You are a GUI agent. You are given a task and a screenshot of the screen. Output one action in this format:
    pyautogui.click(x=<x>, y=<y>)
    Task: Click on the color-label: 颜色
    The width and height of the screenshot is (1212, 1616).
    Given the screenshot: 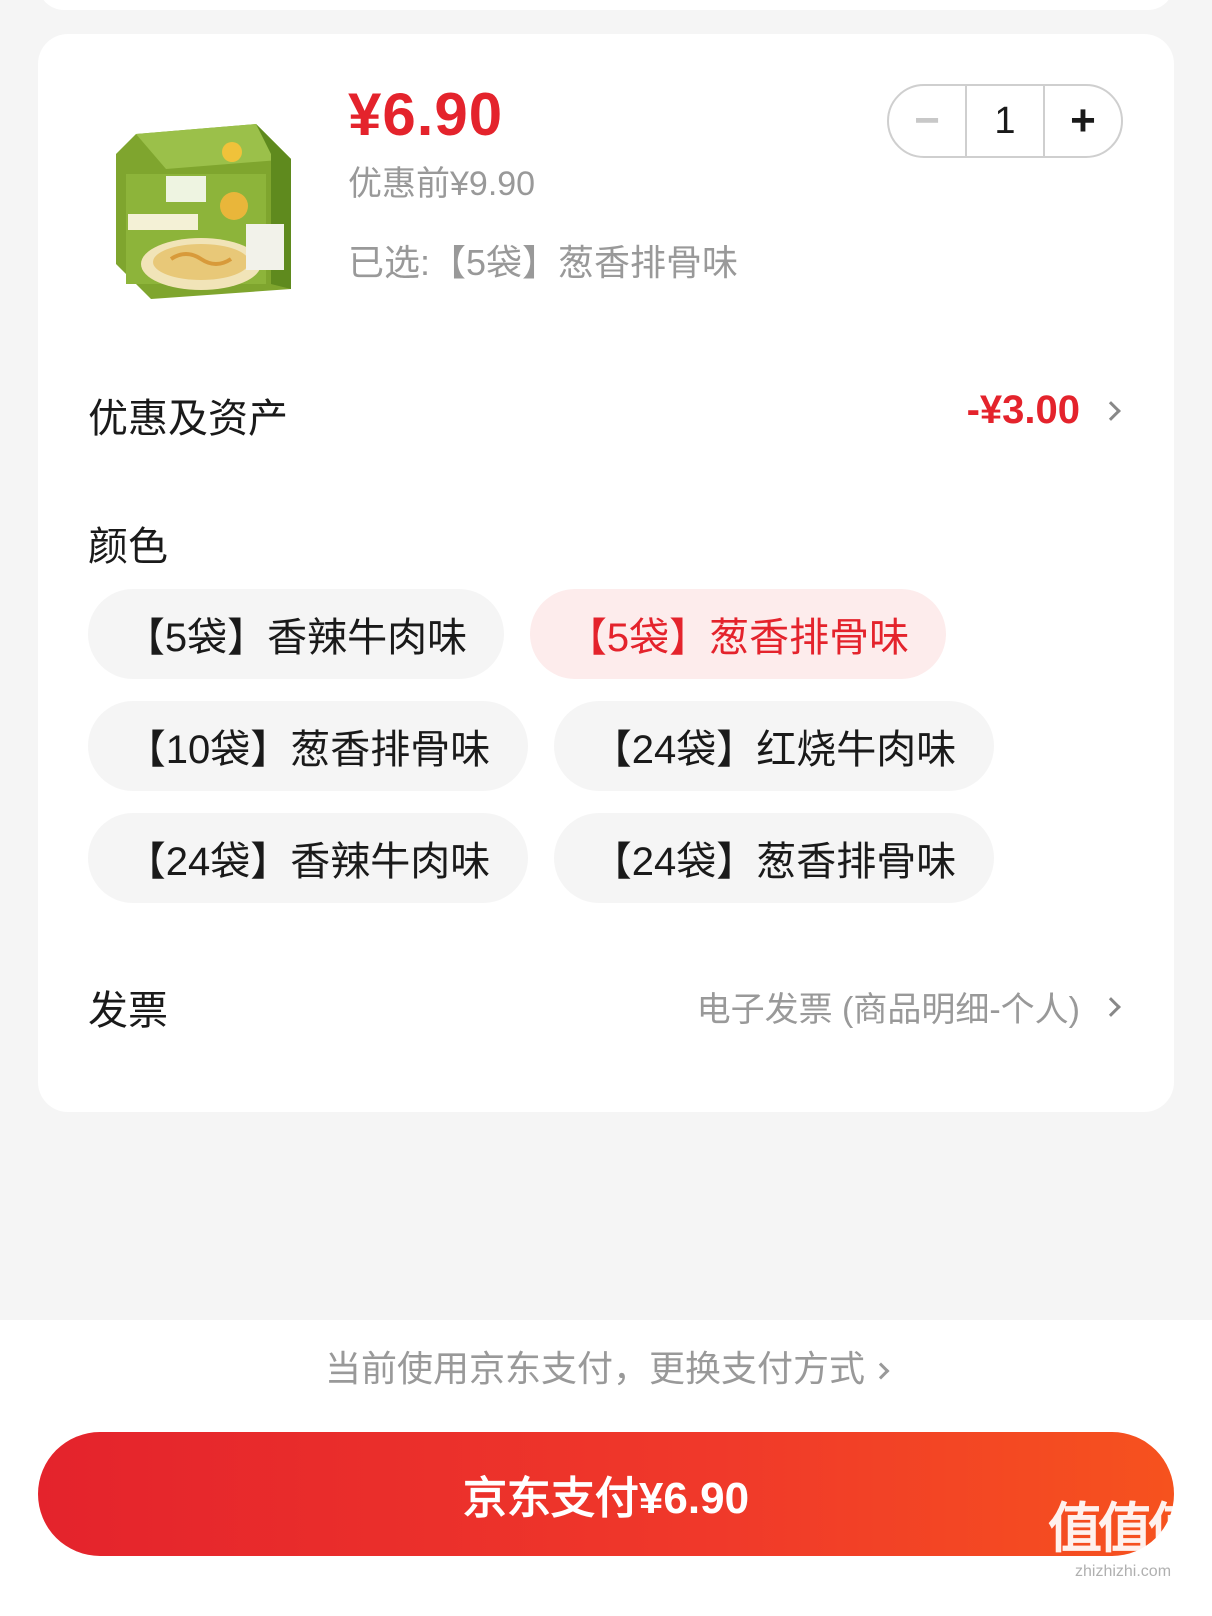 What is the action you would take?
    pyautogui.click(x=128, y=547)
    